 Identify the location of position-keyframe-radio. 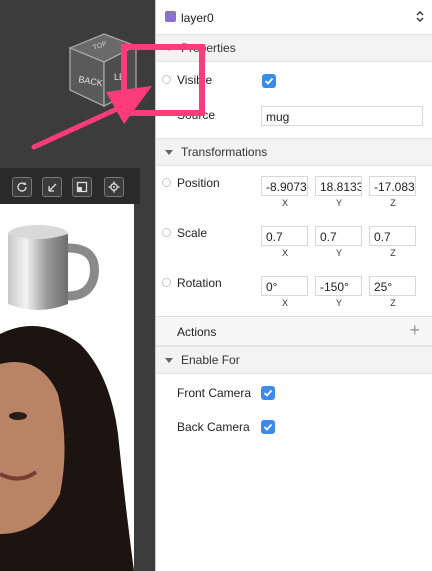
(166, 182).